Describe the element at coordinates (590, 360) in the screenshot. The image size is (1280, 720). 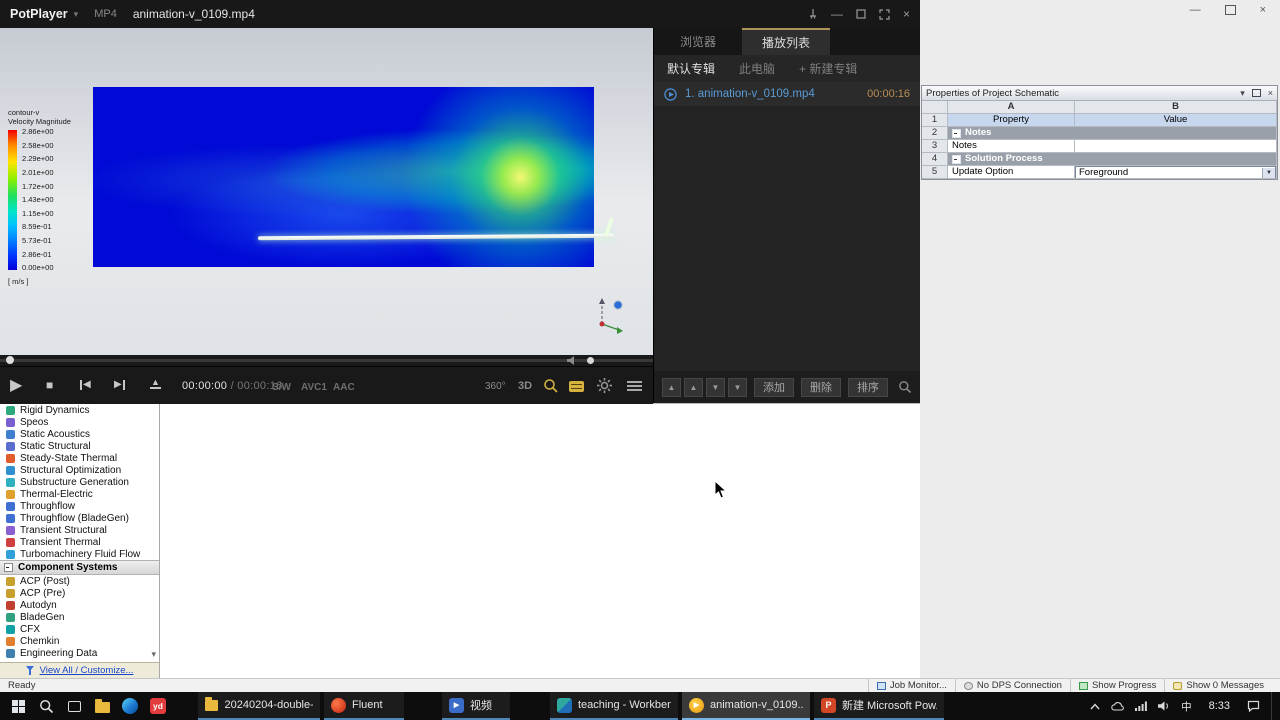
I see `volume-knob` at that location.